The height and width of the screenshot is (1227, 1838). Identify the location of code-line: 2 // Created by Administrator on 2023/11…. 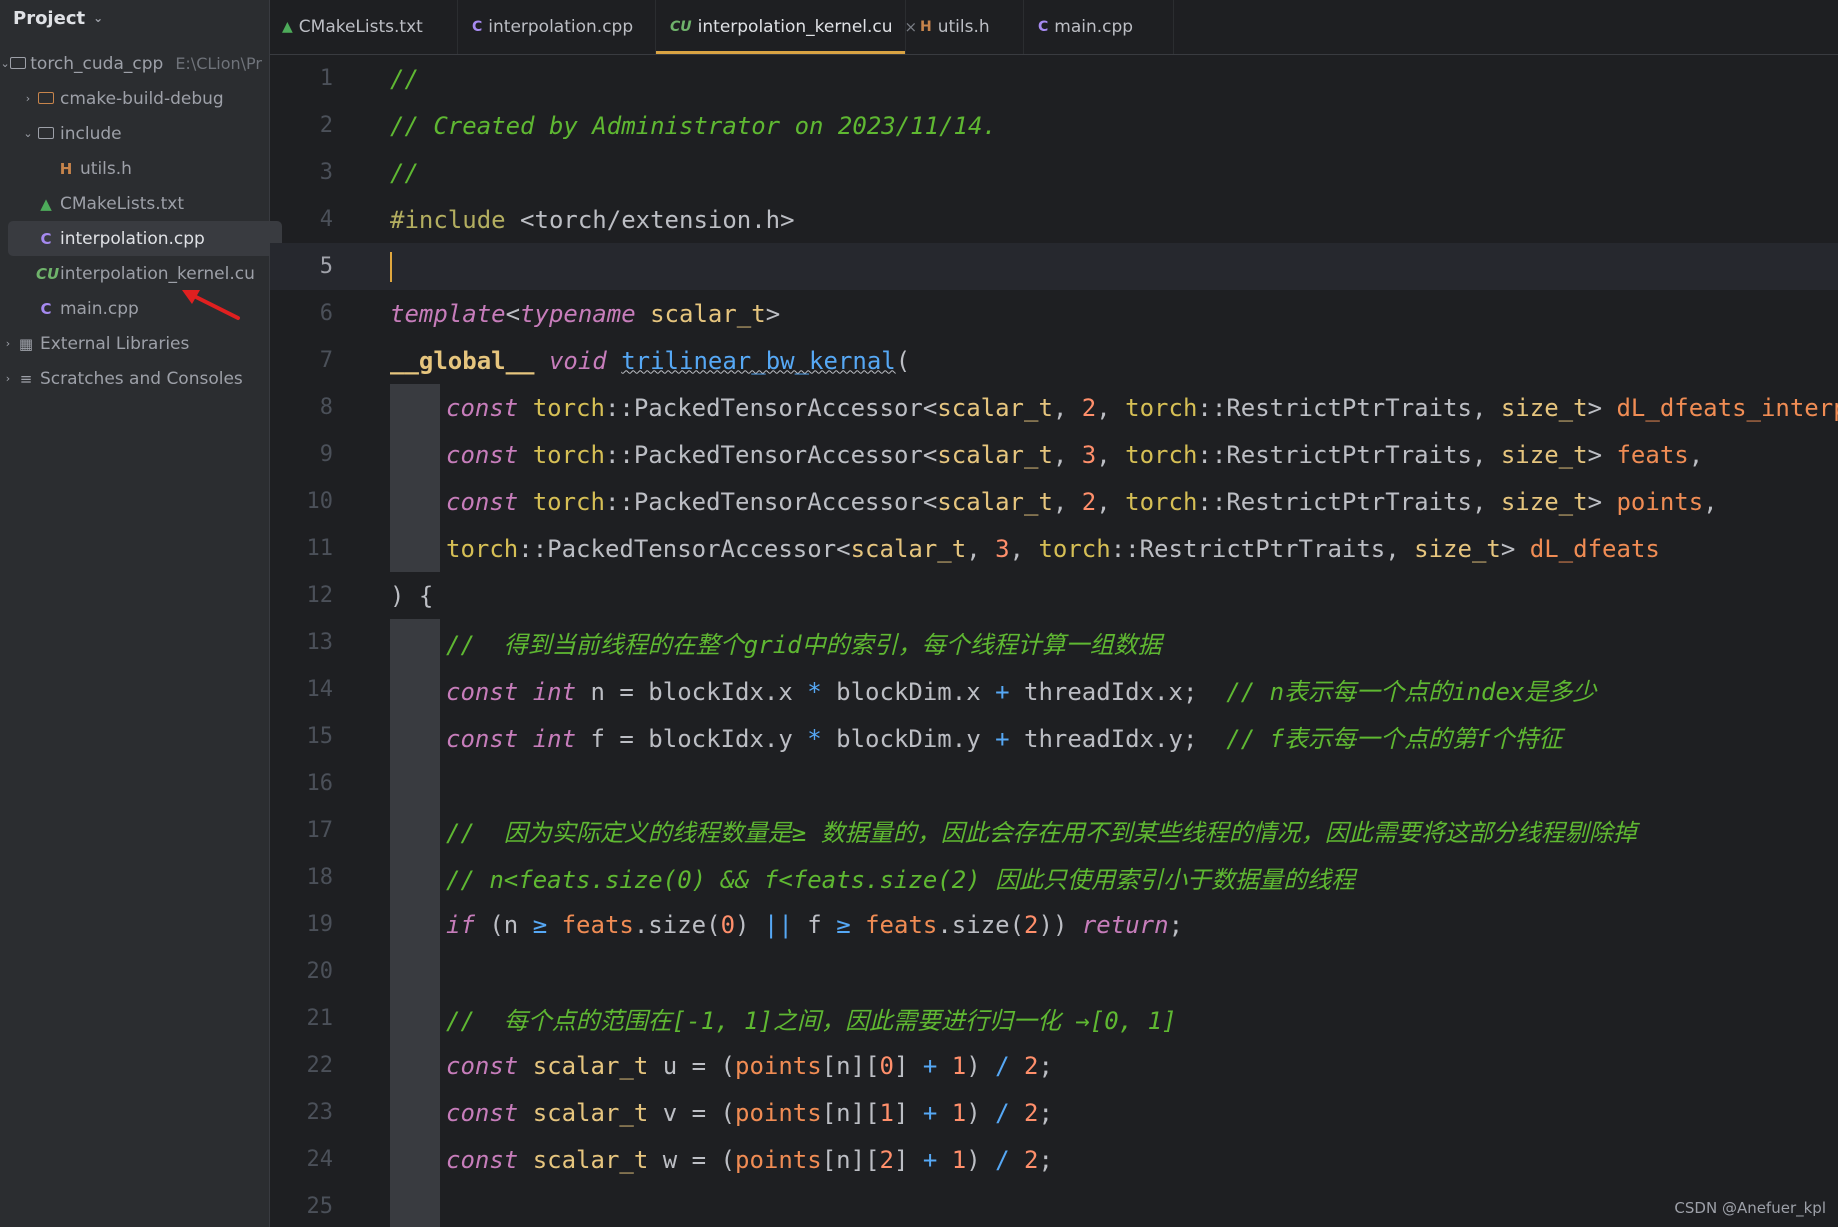
(1054, 125).